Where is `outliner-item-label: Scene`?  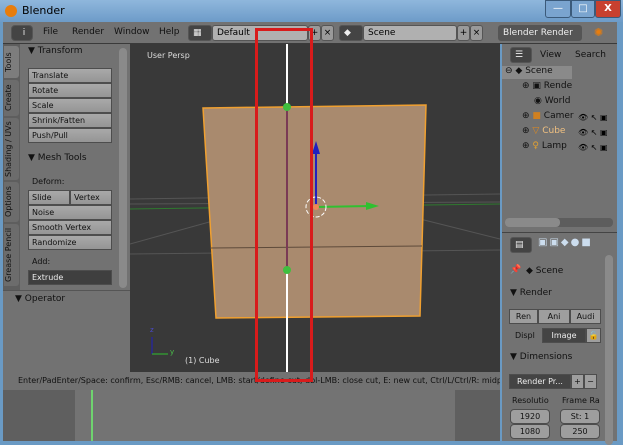
outliner-item-label: Scene is located at coordinates (539, 71).